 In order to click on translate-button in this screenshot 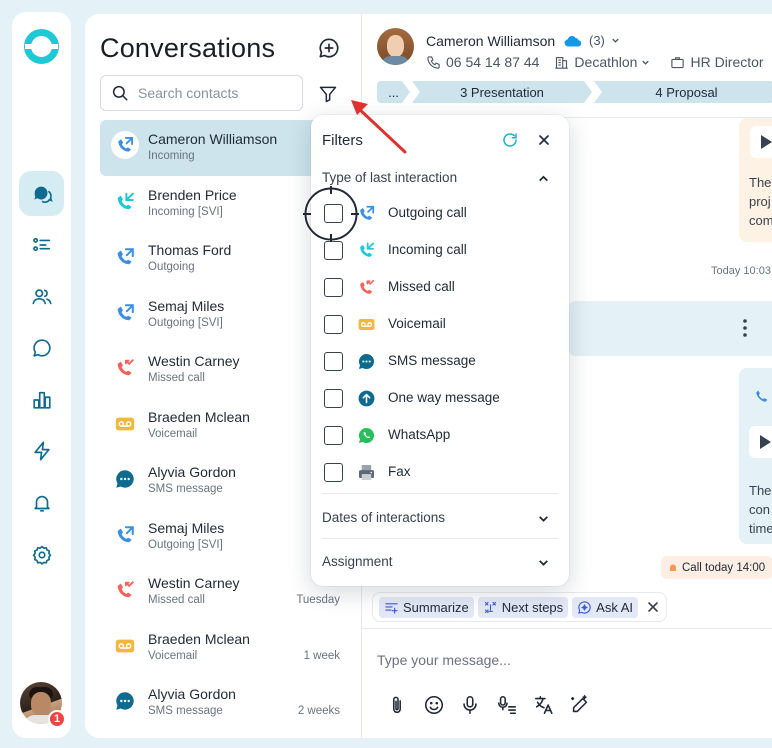, I will do `click(544, 705)`.